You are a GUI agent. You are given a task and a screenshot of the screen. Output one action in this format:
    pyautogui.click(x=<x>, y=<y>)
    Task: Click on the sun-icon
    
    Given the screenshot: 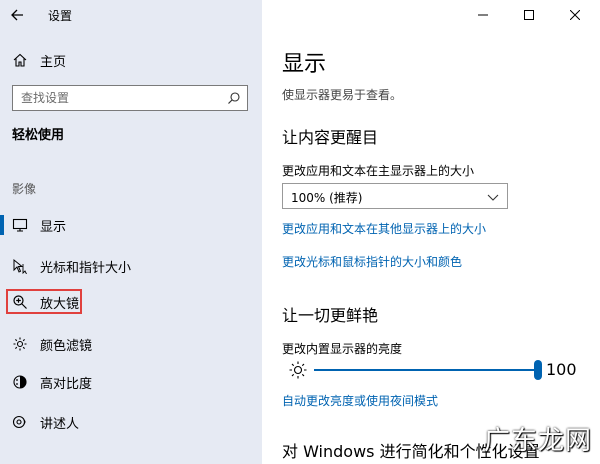 What is the action you would take?
    pyautogui.click(x=298, y=370)
    